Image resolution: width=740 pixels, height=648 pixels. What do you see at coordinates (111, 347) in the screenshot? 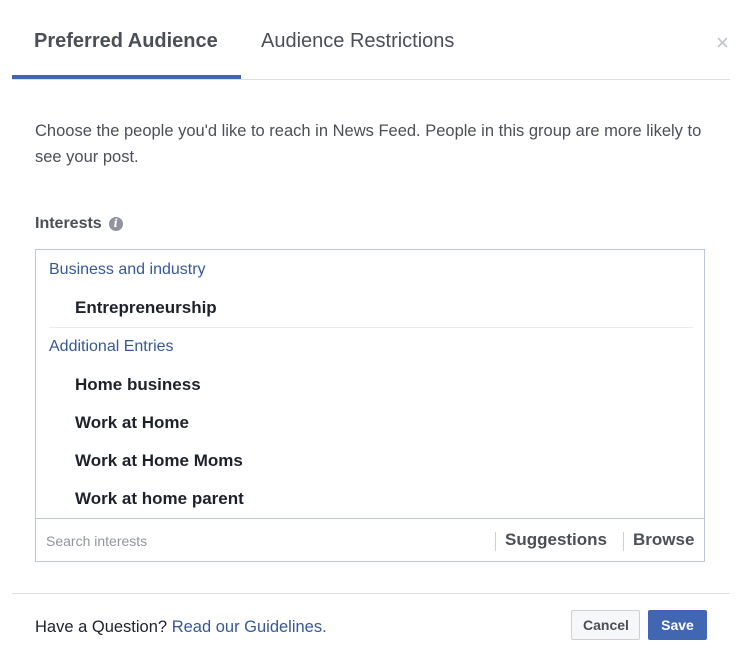
I see `group-title-additional: Additional Entries` at bounding box center [111, 347].